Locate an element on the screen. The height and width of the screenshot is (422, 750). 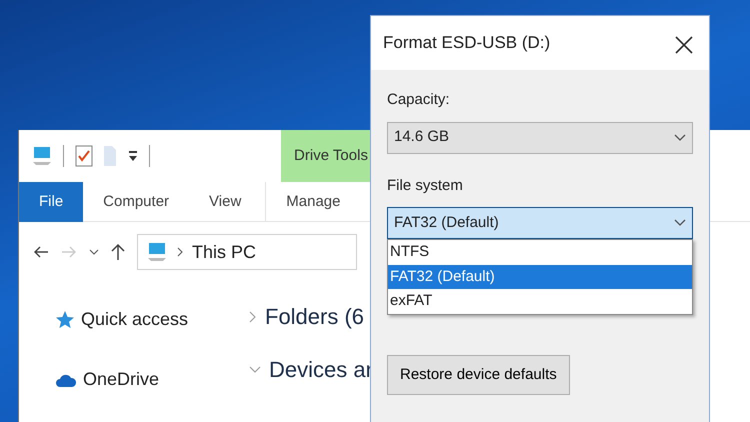
dropdown-option: FAT32 (Default) is located at coordinates (540, 276).